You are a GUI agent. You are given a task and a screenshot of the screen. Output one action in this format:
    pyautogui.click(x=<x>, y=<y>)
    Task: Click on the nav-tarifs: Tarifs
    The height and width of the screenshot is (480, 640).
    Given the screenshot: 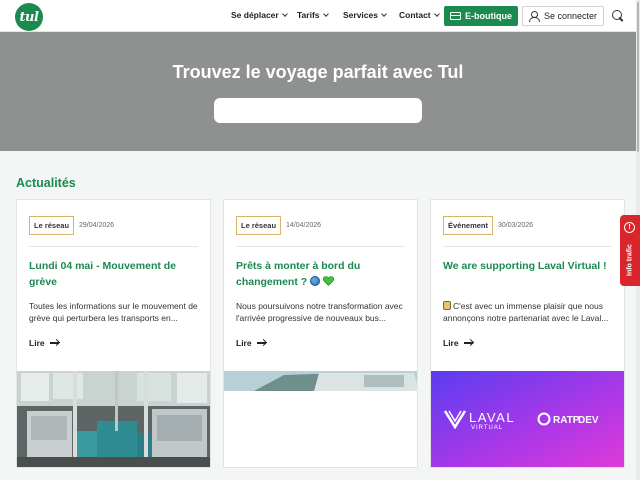 What is the action you would take?
    pyautogui.click(x=313, y=15)
    